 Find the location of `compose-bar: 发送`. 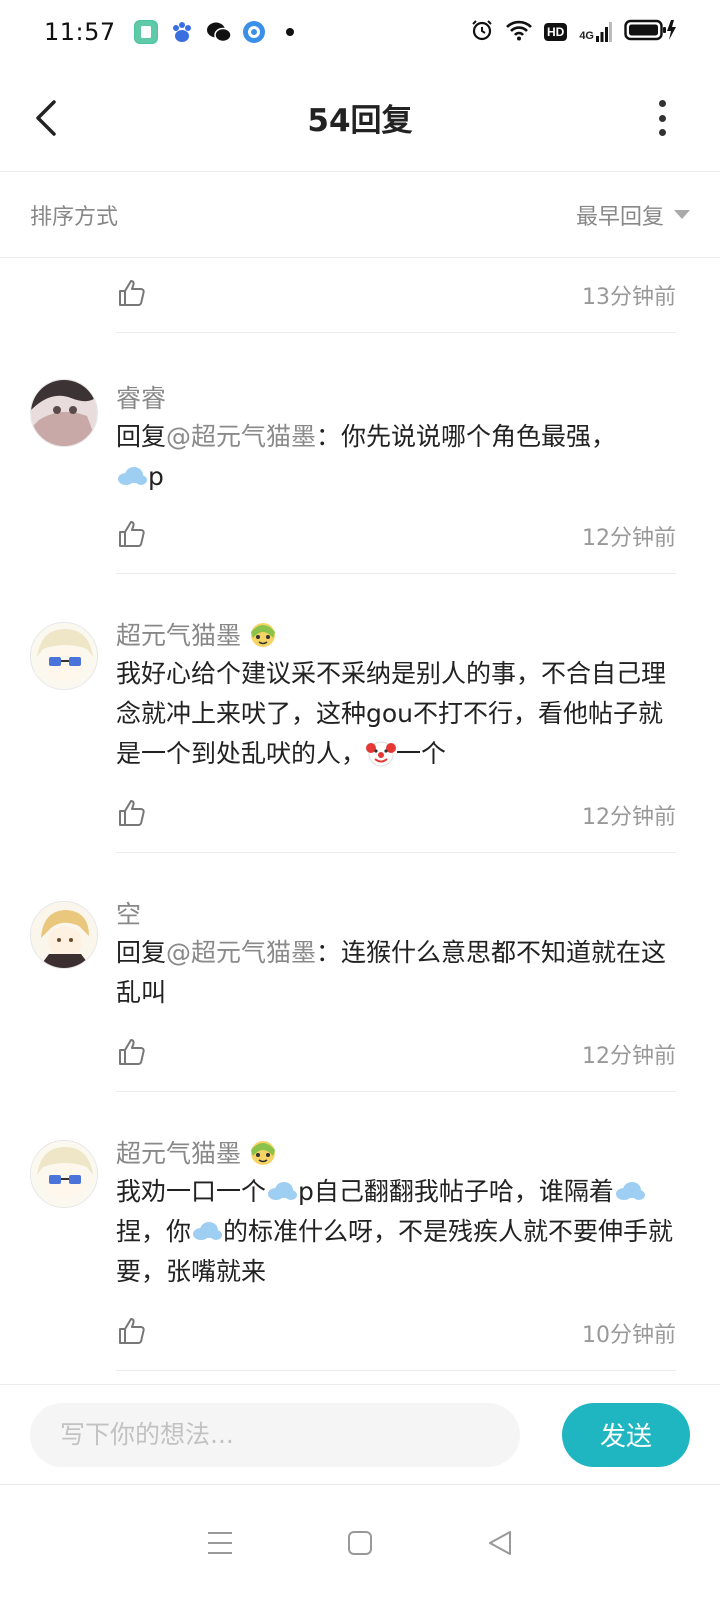

compose-bar: 发送 is located at coordinates (360, 1434).